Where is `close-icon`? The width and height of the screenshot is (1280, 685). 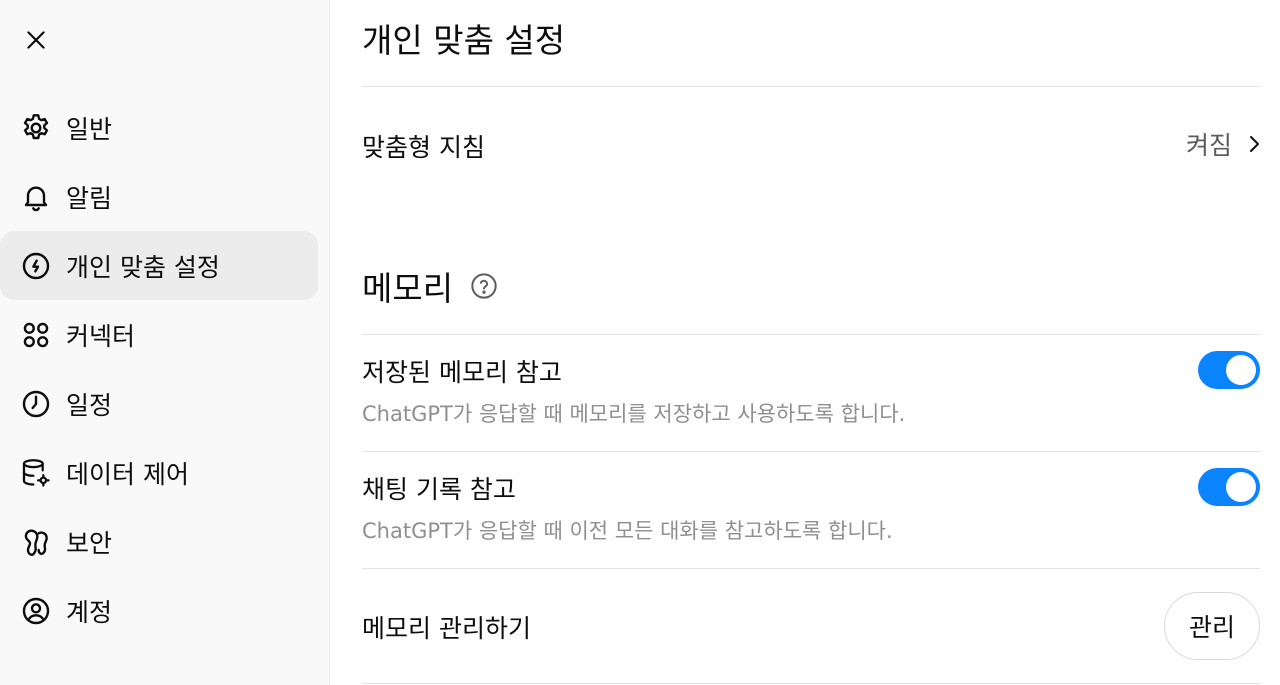
close-icon is located at coordinates (36, 40).